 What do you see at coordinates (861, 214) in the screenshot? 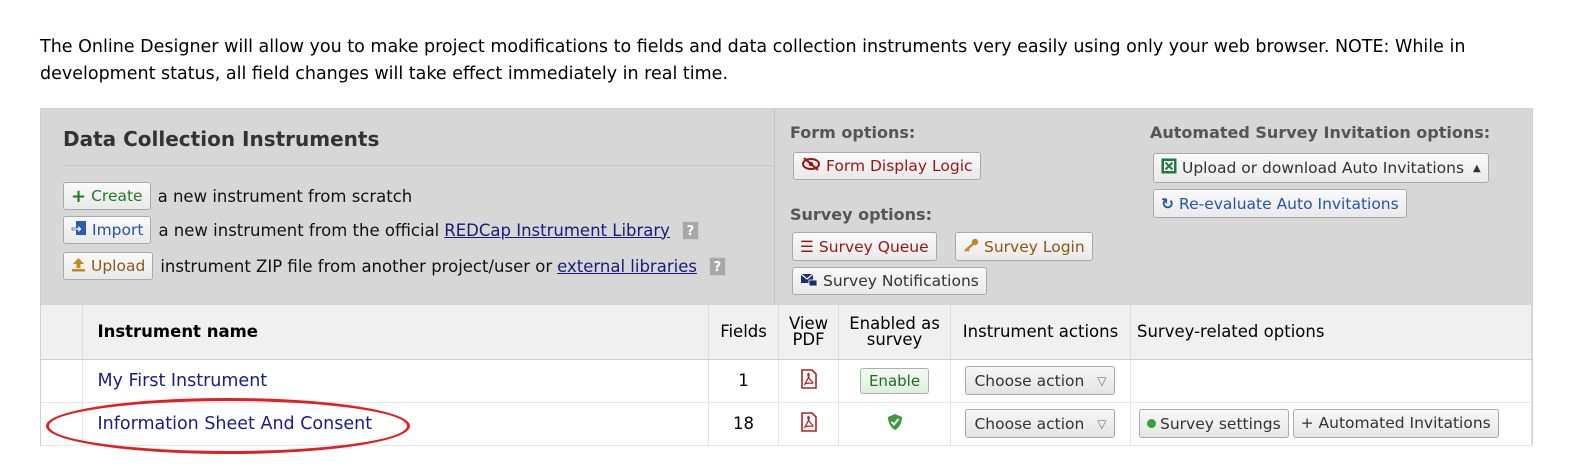
I see `survey-options-label: Survey options:` at bounding box center [861, 214].